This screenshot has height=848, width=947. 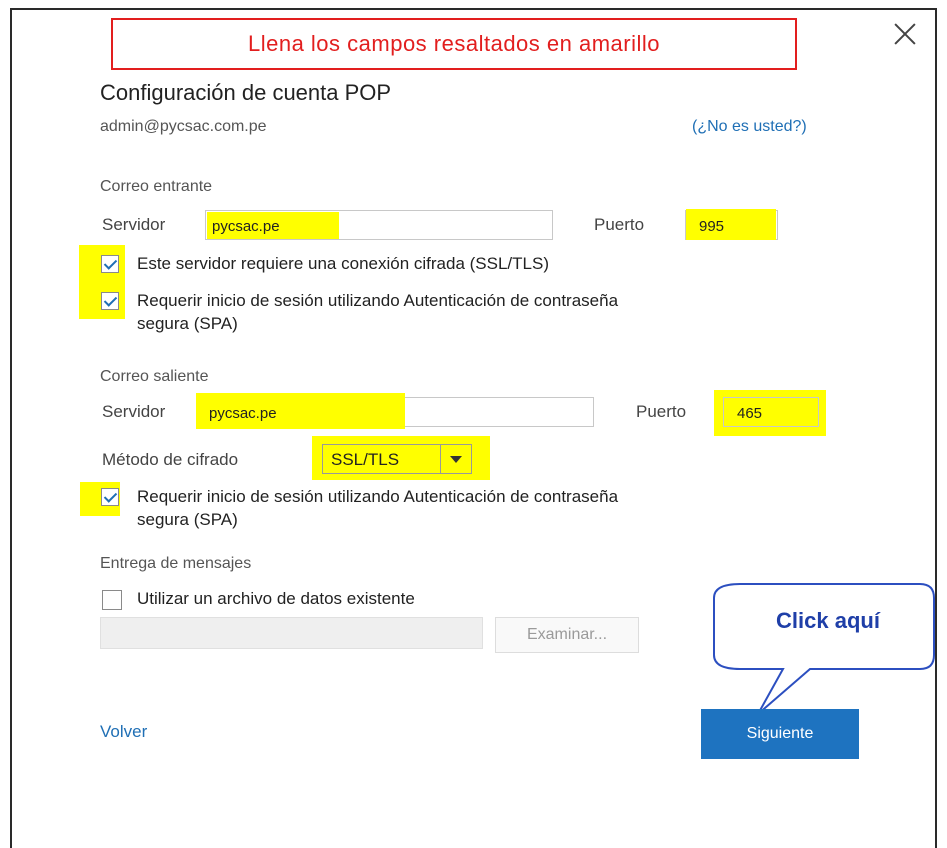 I want to click on callout-bubble, so click(x=824, y=649).